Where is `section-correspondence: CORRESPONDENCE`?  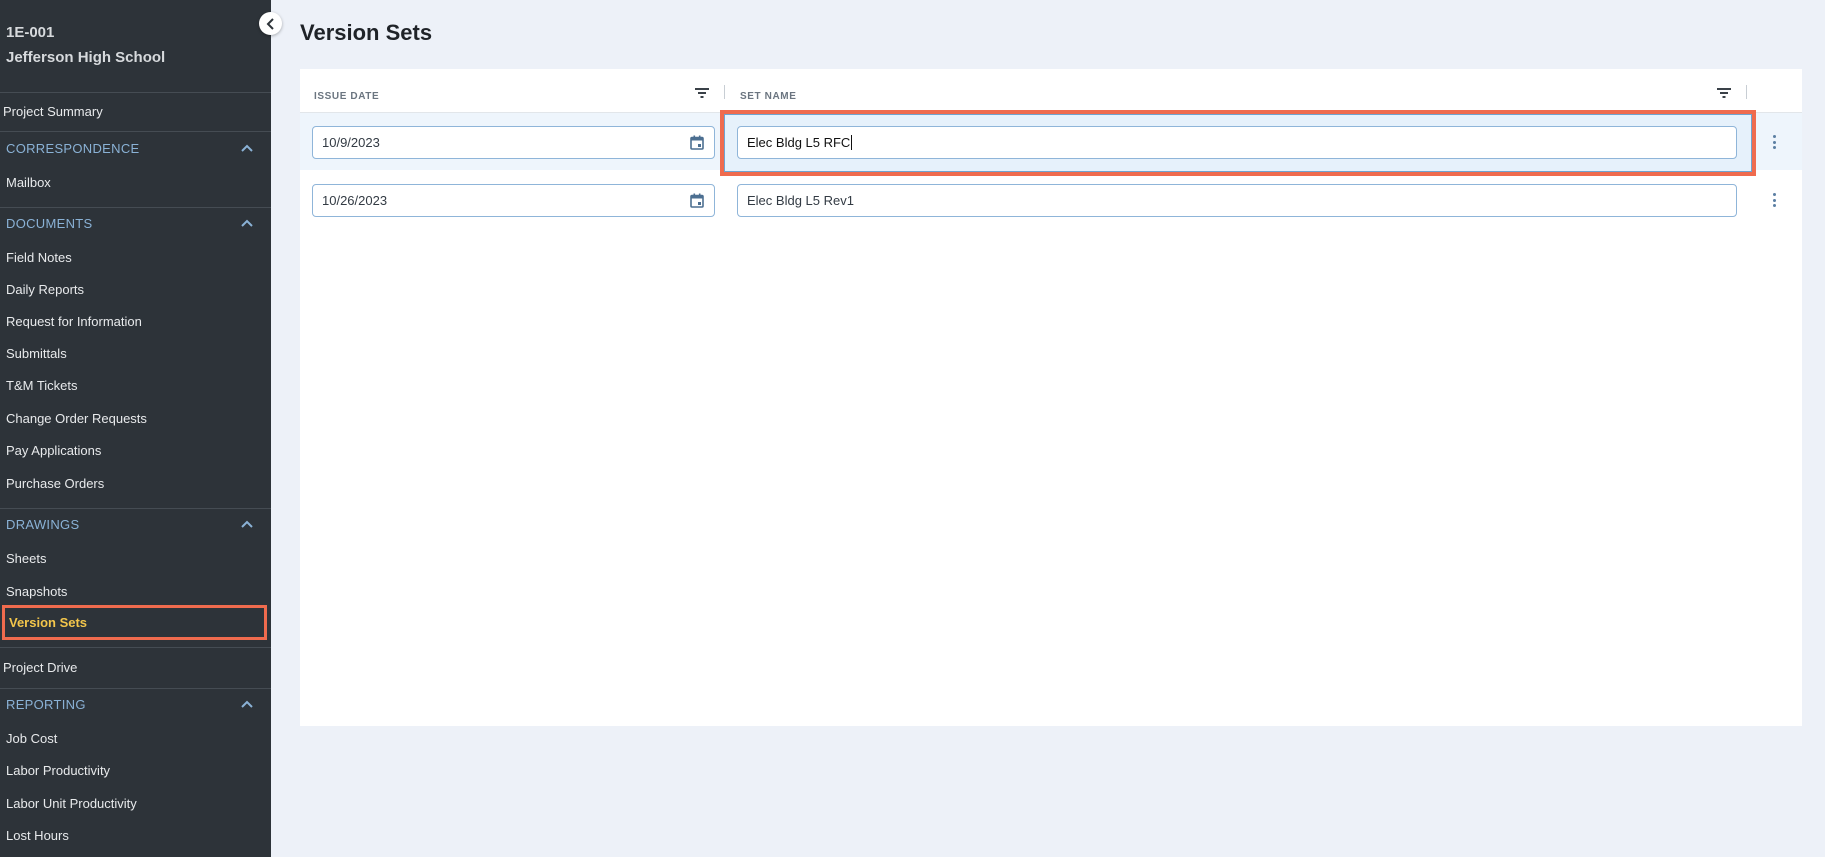 section-correspondence: CORRESPONDENCE is located at coordinates (135, 148).